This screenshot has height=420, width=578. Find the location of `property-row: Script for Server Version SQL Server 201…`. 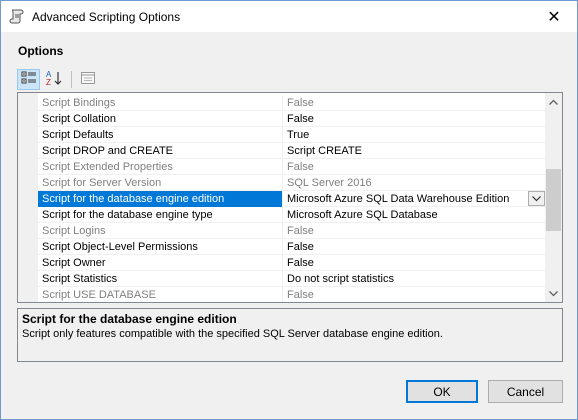

property-row: Script for Server Version SQL Server 201… is located at coordinates (292, 183).